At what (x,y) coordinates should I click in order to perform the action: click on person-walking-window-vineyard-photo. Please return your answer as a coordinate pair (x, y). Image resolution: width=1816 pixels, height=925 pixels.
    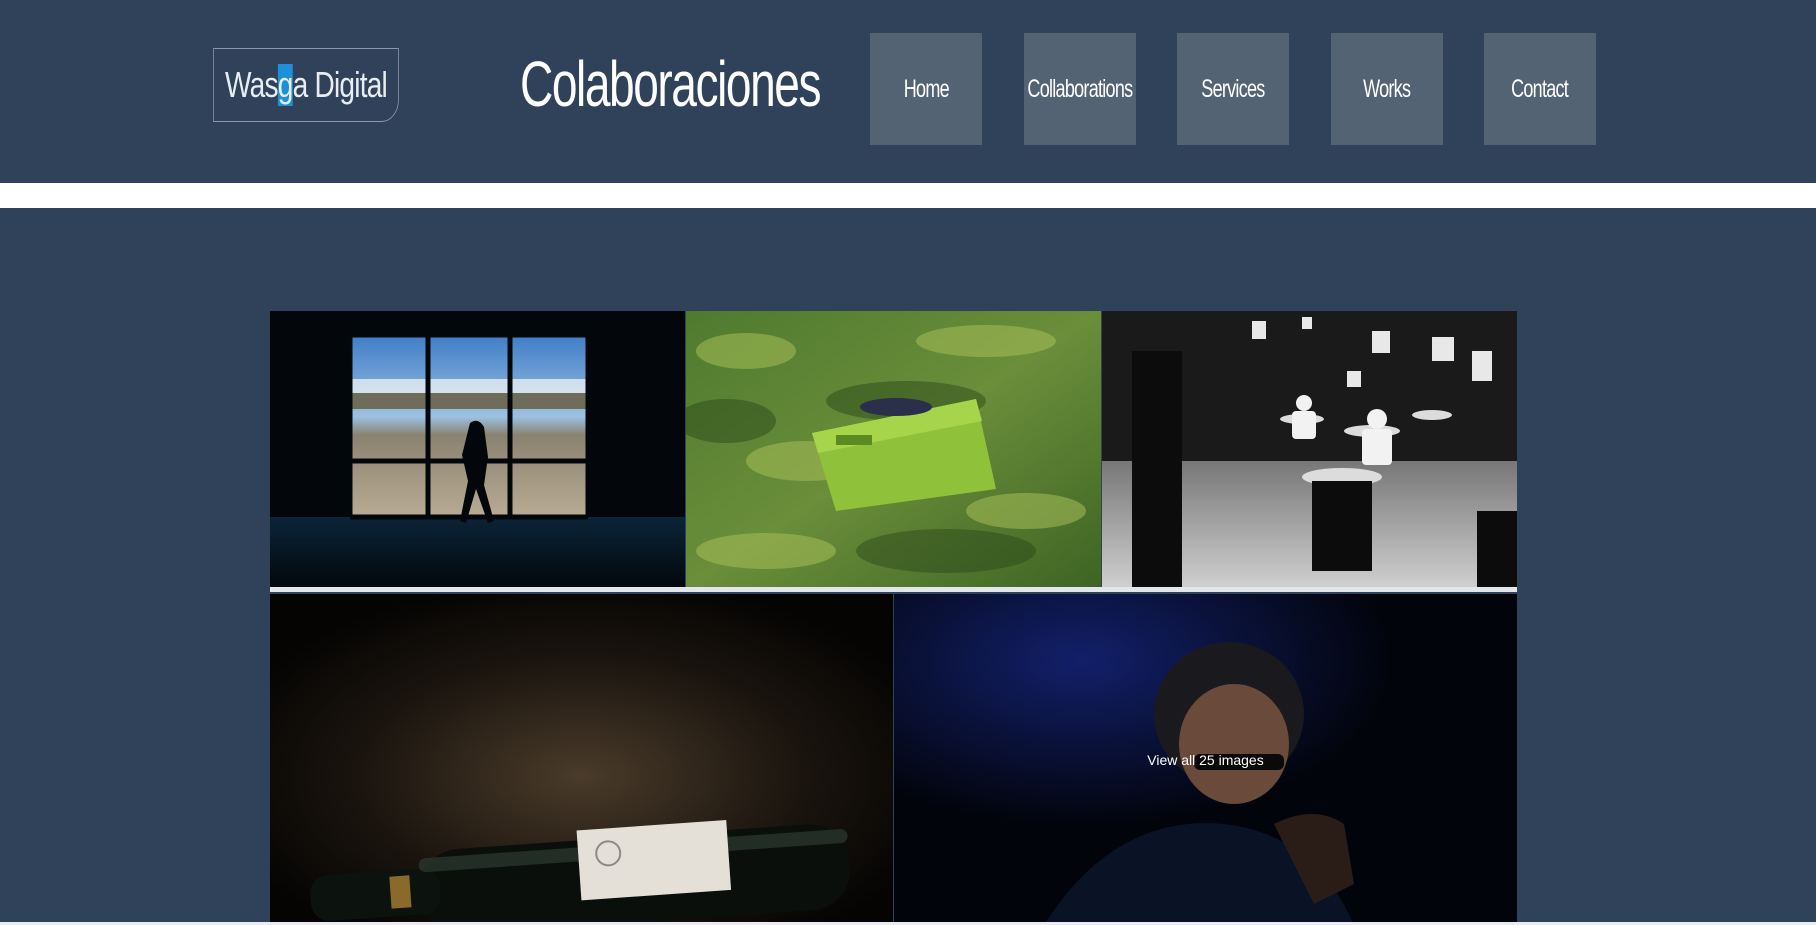
    Looking at the image, I should click on (477, 449).